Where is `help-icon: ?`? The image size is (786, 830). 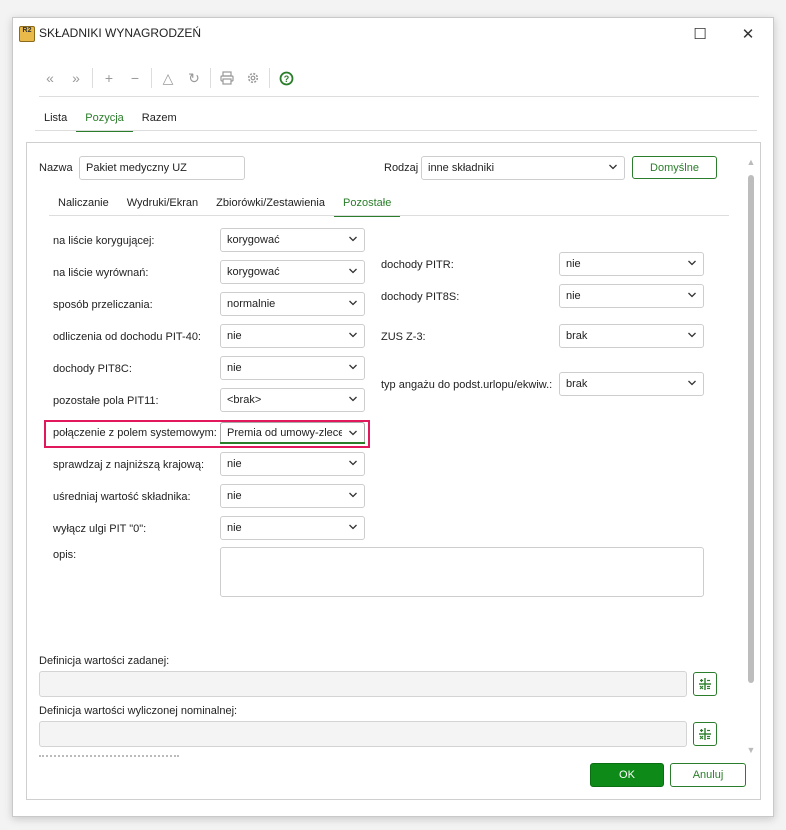
help-icon: ? is located at coordinates (286, 78).